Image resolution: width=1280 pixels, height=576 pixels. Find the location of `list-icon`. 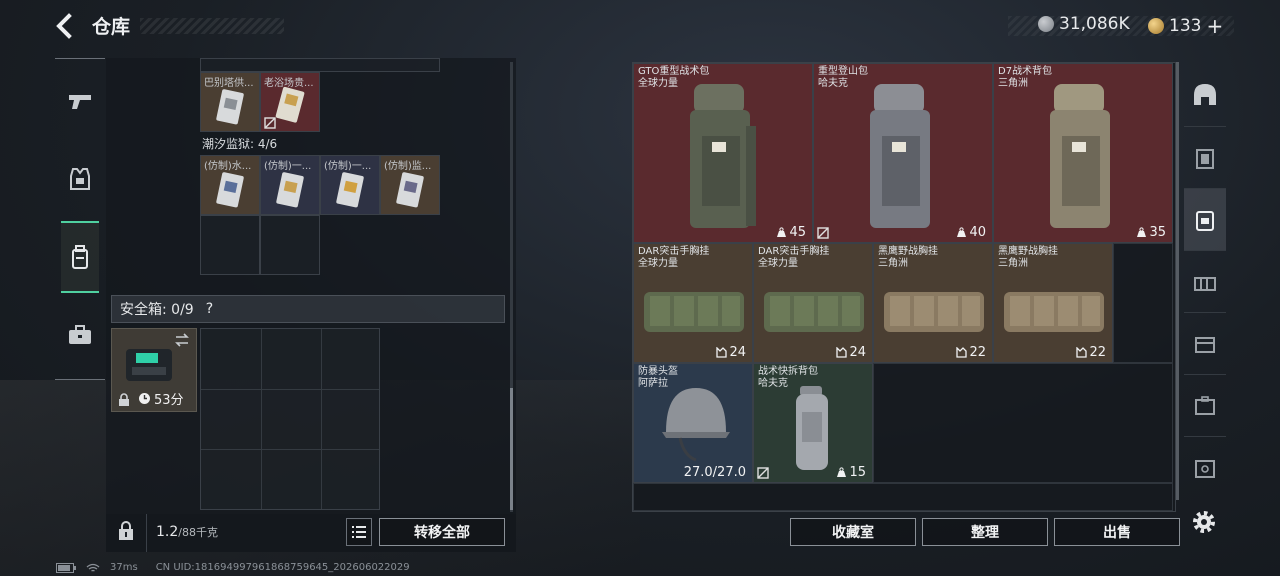

list-icon is located at coordinates (359, 532).